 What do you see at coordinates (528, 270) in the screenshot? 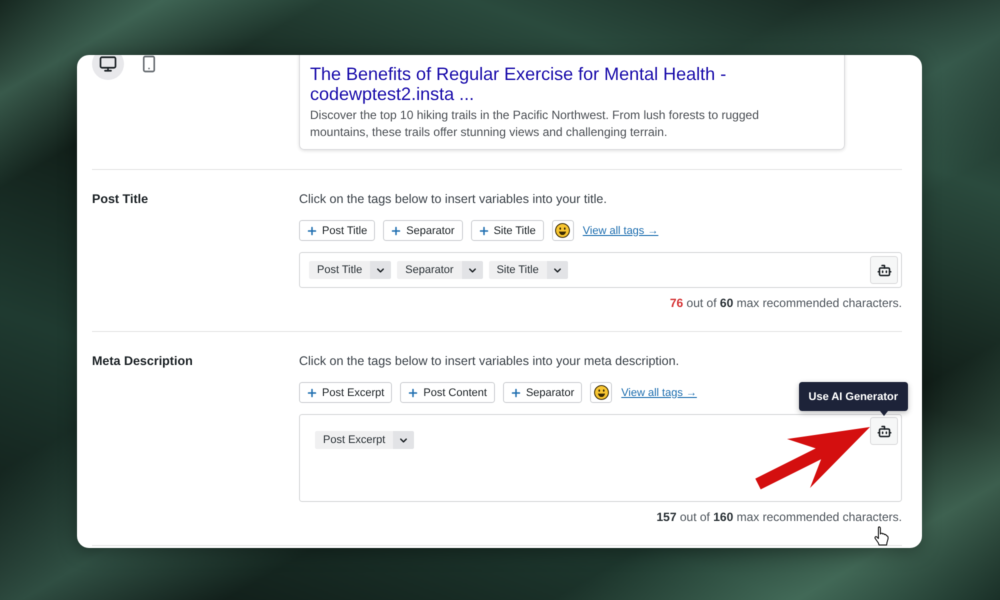
I see `variable-tag: Site Title` at bounding box center [528, 270].